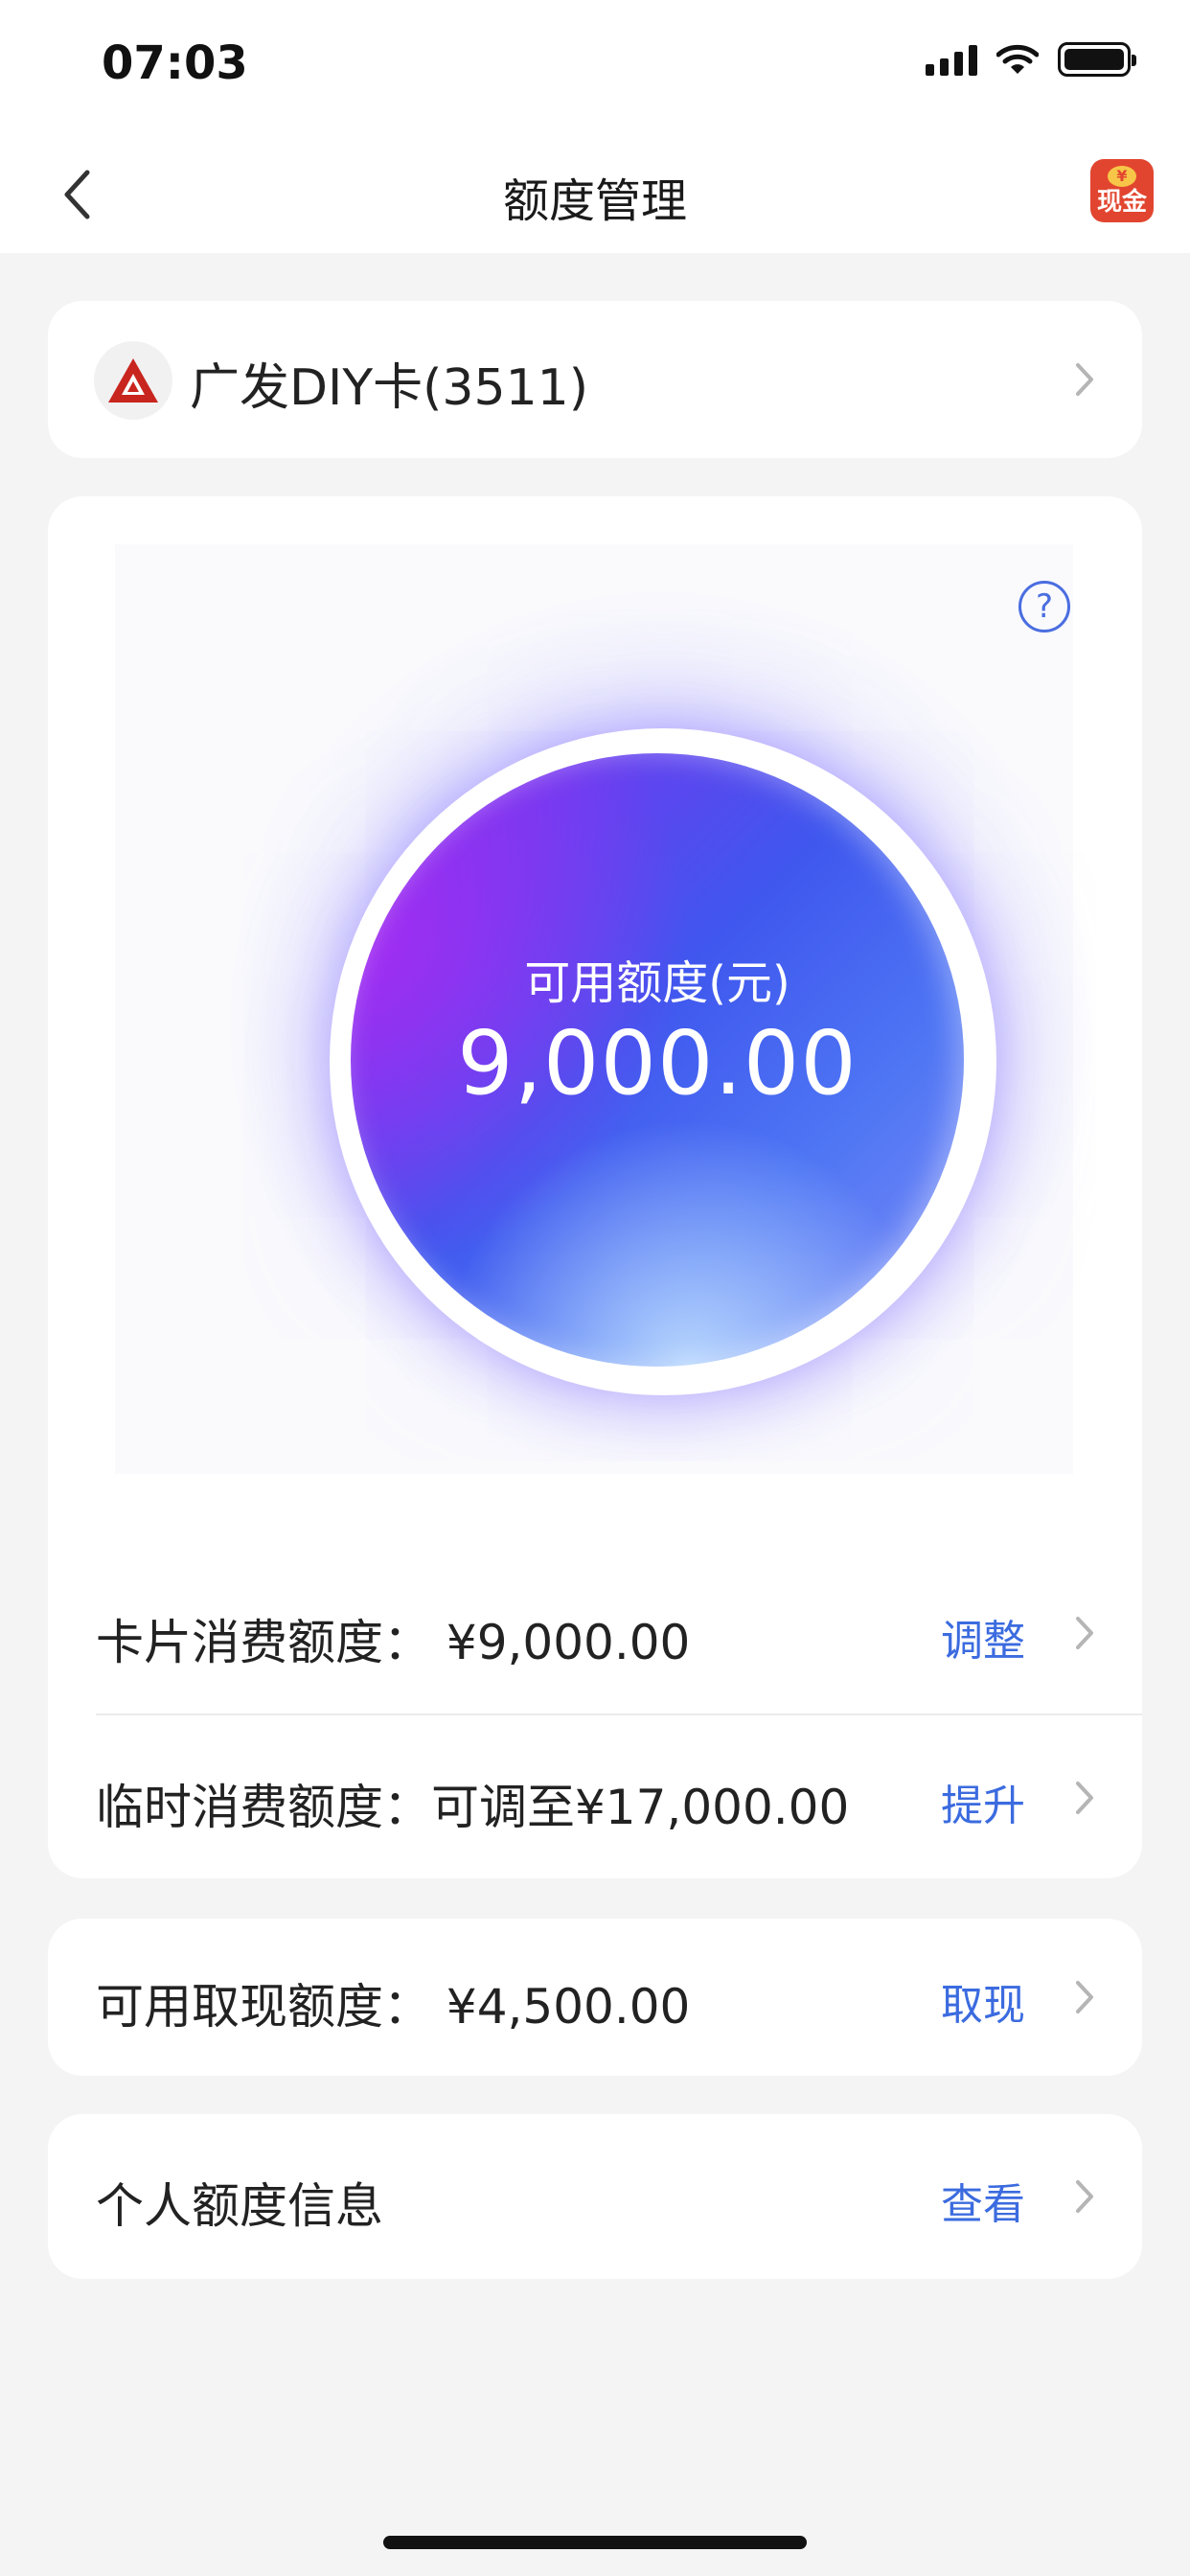  What do you see at coordinates (1097, 59) in the screenshot?
I see `battery-icon` at bounding box center [1097, 59].